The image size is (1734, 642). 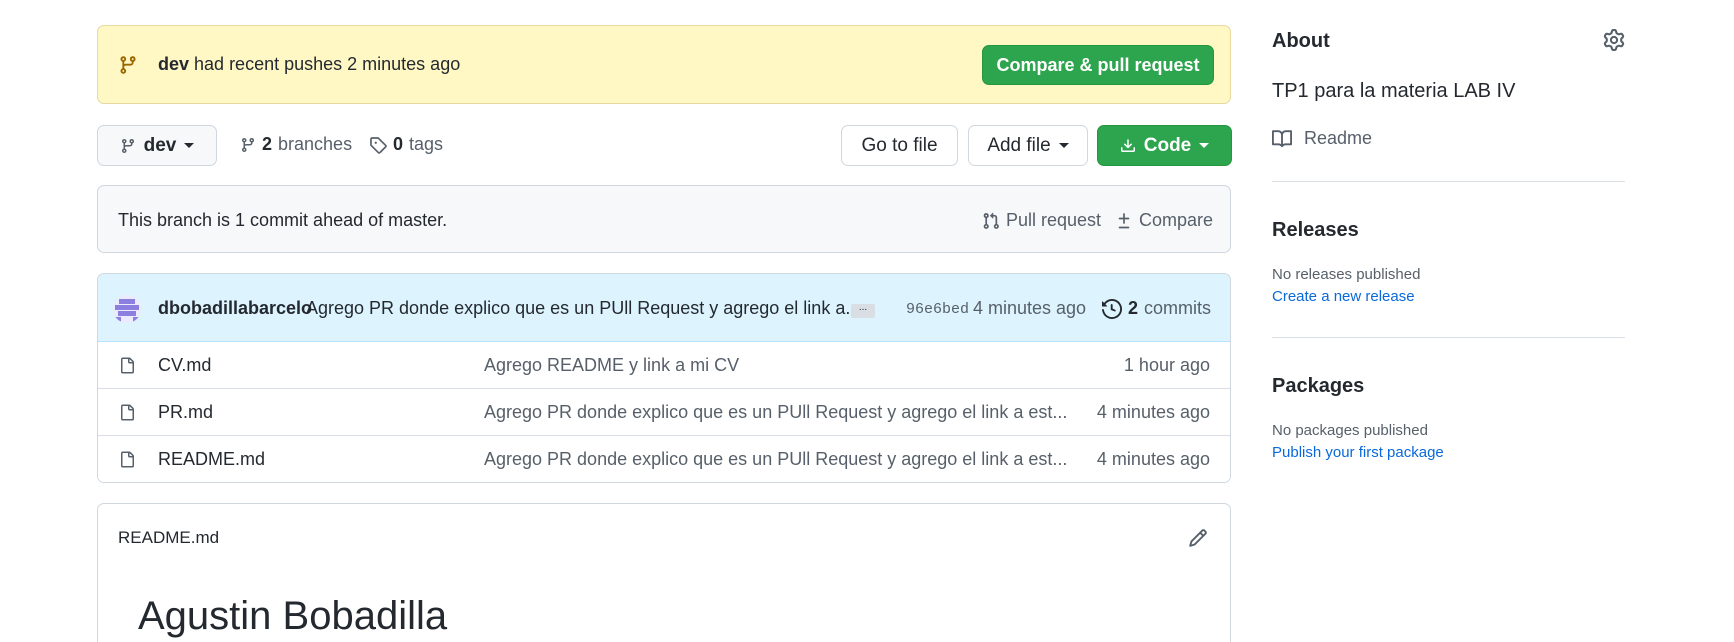 What do you see at coordinates (1019, 145) in the screenshot?
I see `add-file-label: Add file` at bounding box center [1019, 145].